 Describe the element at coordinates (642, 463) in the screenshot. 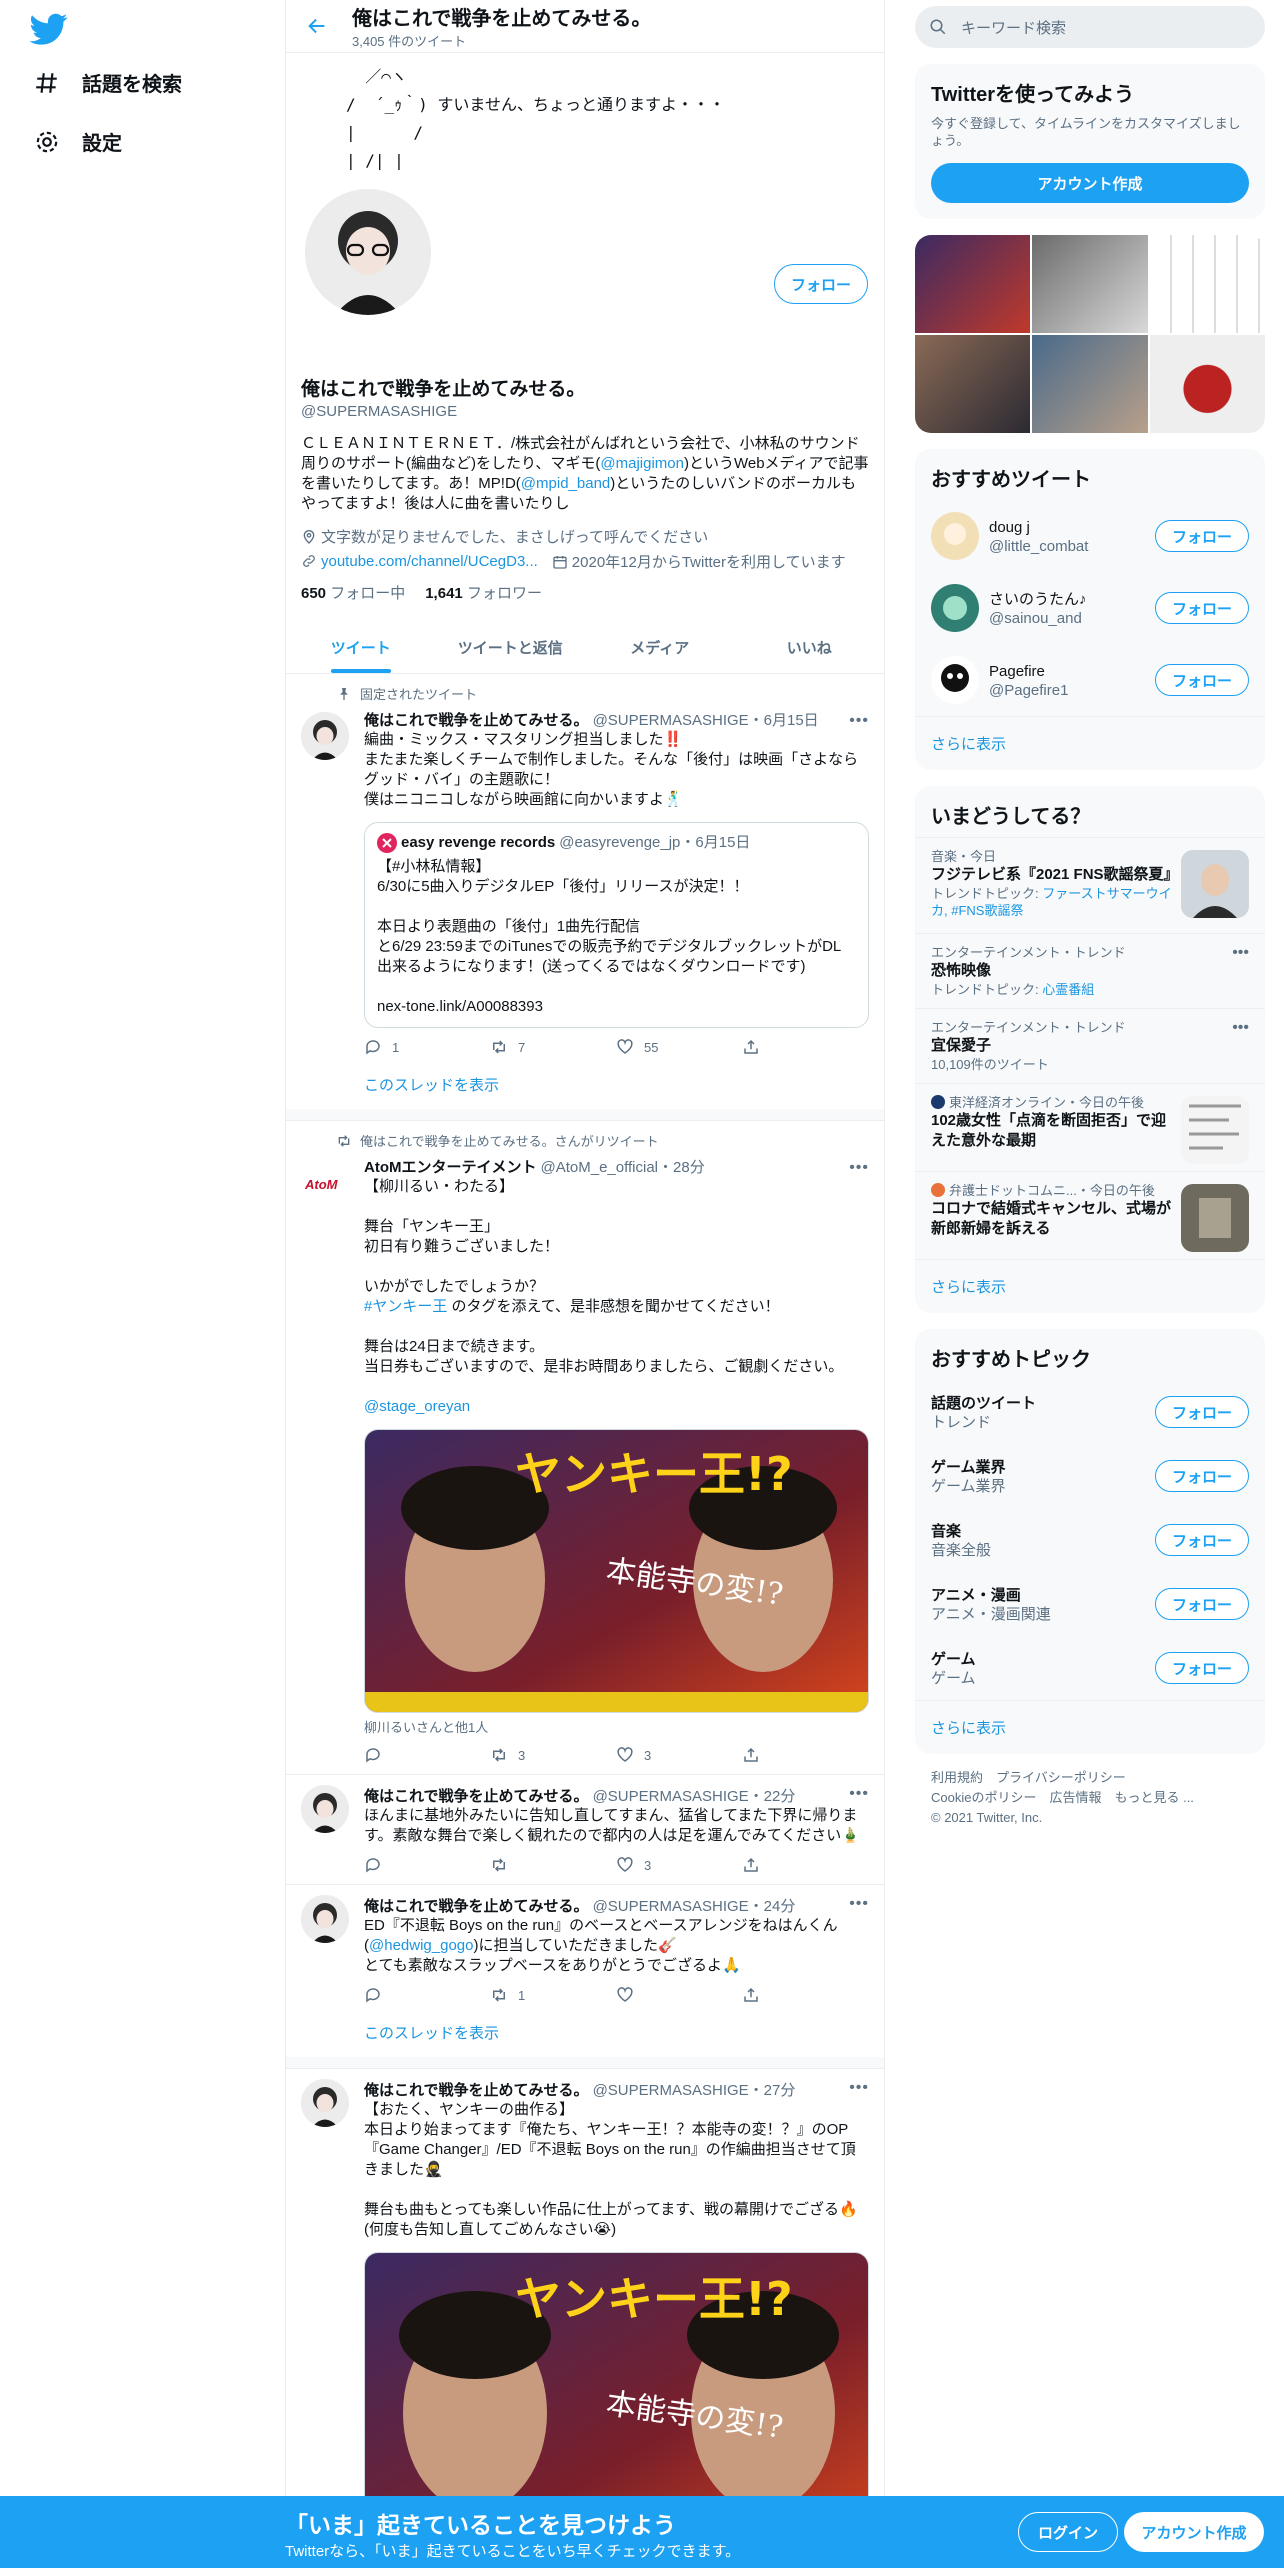

I see `bio-mention-majigimon: @majigimon` at that location.